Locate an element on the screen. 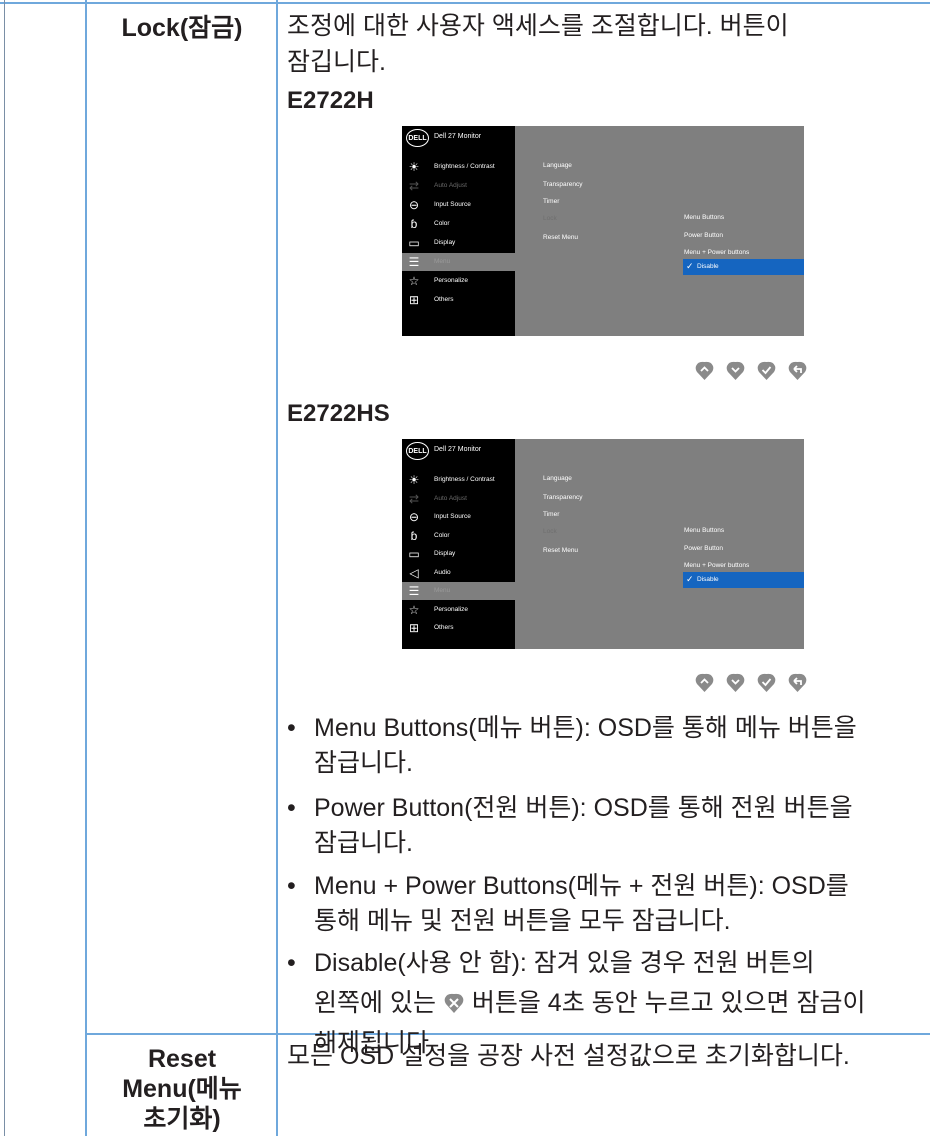 The width and height of the screenshot is (930, 1136). lock-description-line1: 조정에 대한 사용자 액세스를 조절합니다. 버튼이 is located at coordinates (538, 26).